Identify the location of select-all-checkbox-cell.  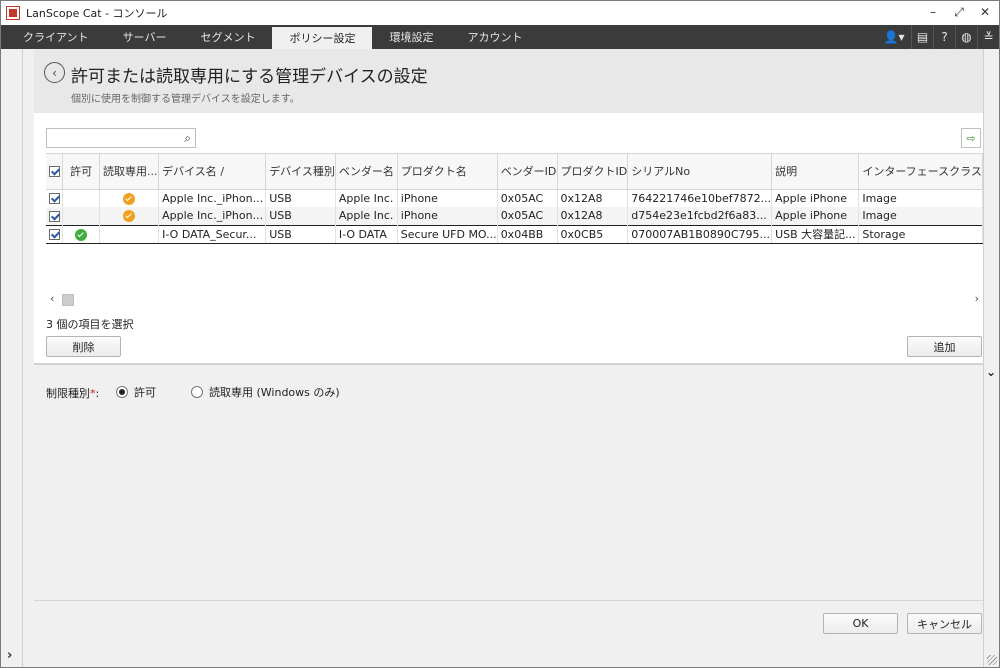
(55, 172).